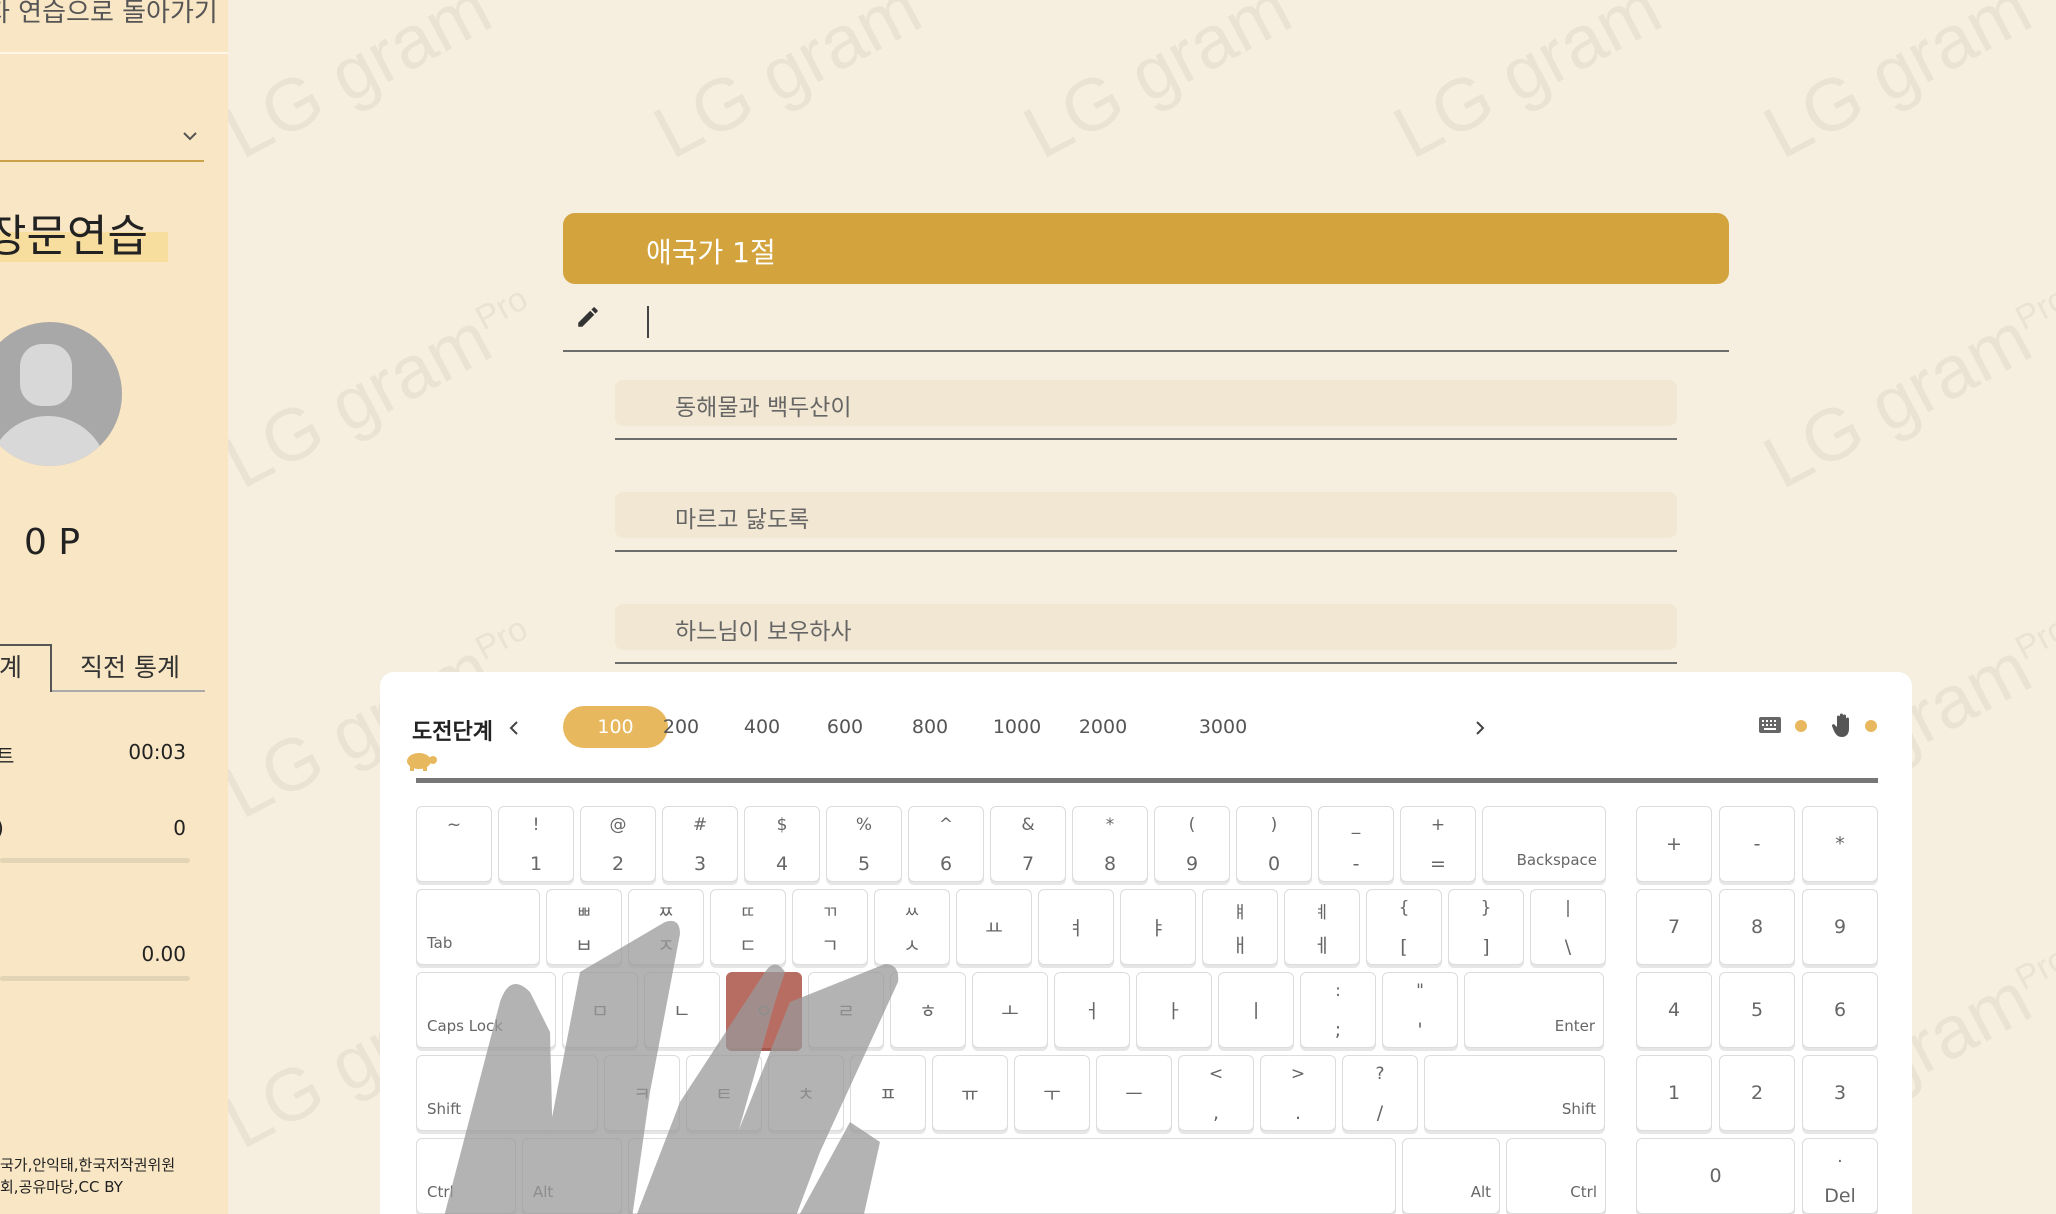 This screenshot has width=2056, height=1214. Describe the element at coordinates (681, 727) in the screenshot. I see `level-option-200: 200` at that location.